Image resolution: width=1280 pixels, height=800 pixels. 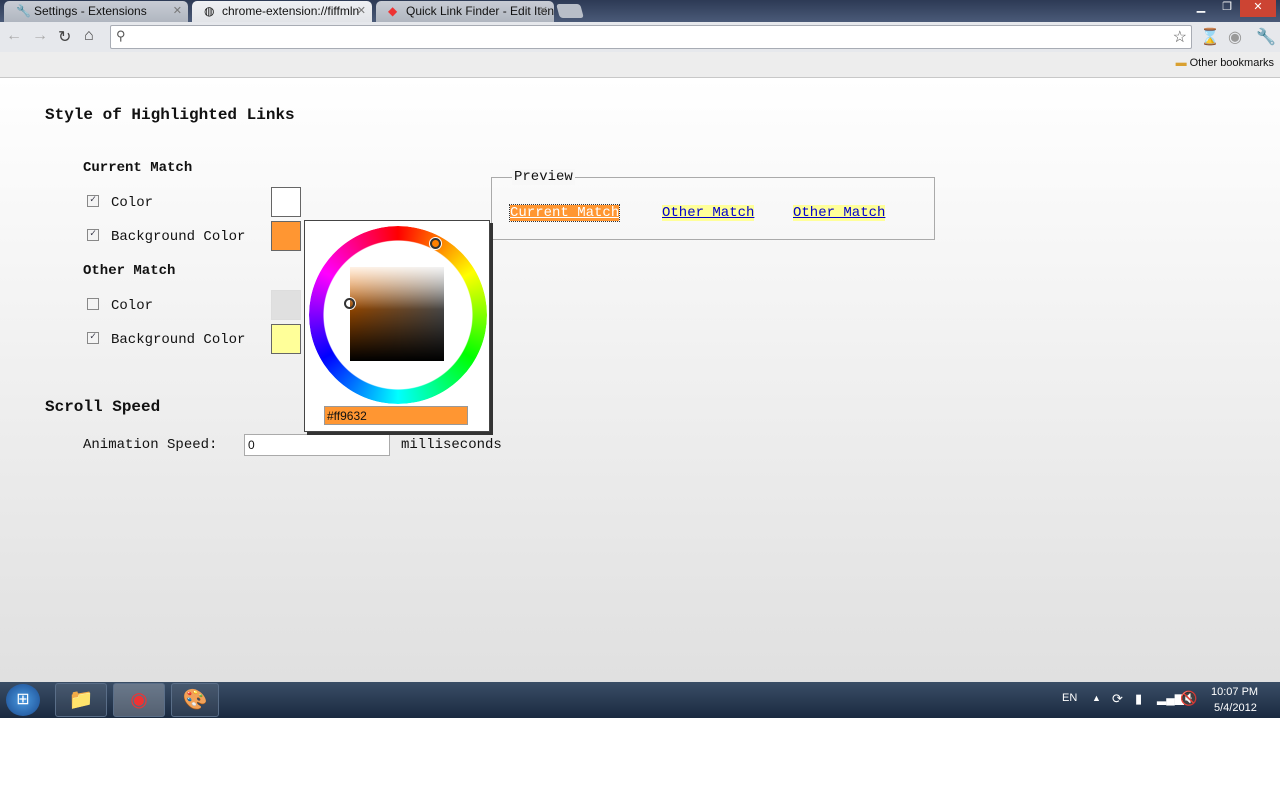 I want to click on restore-button: ❐, so click(x=1227, y=8).